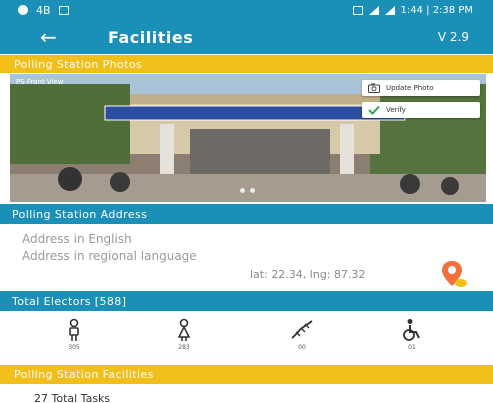 This screenshot has width=493, height=403. Describe the element at coordinates (184, 347) in the screenshot. I see `elector-count: 283` at that location.